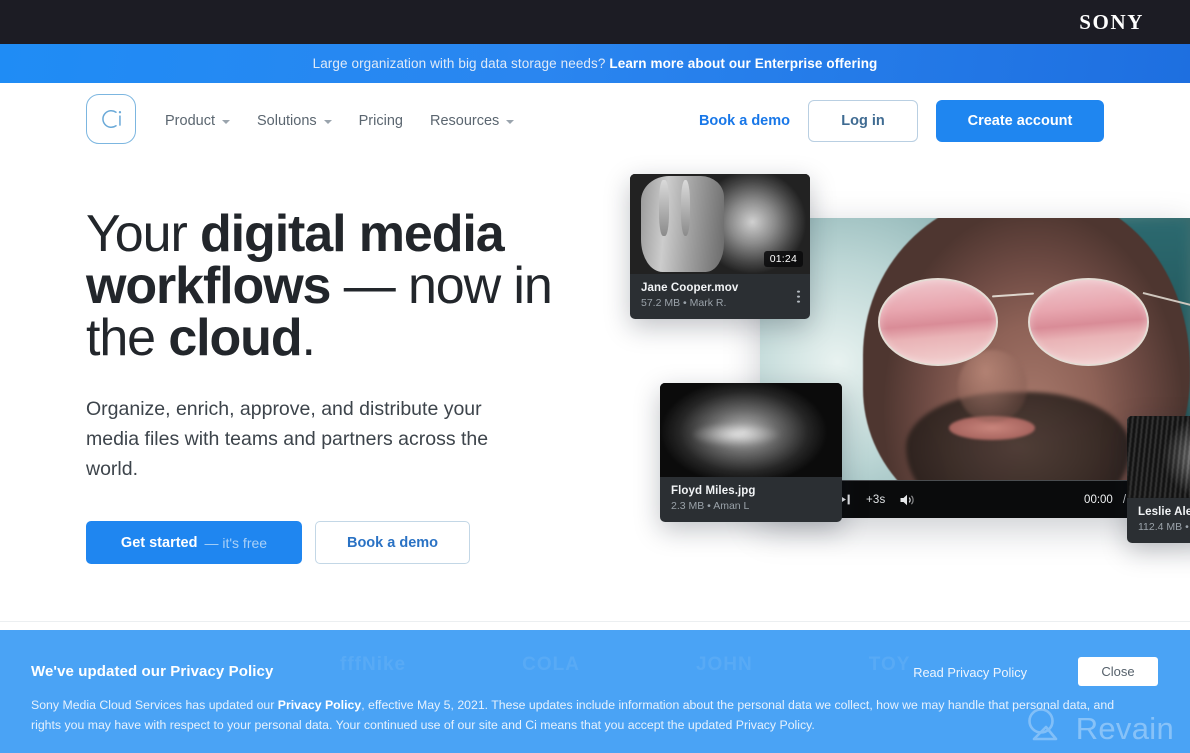  I want to click on file-sub-meta: 2.3 MB • Aman L, so click(710, 506).